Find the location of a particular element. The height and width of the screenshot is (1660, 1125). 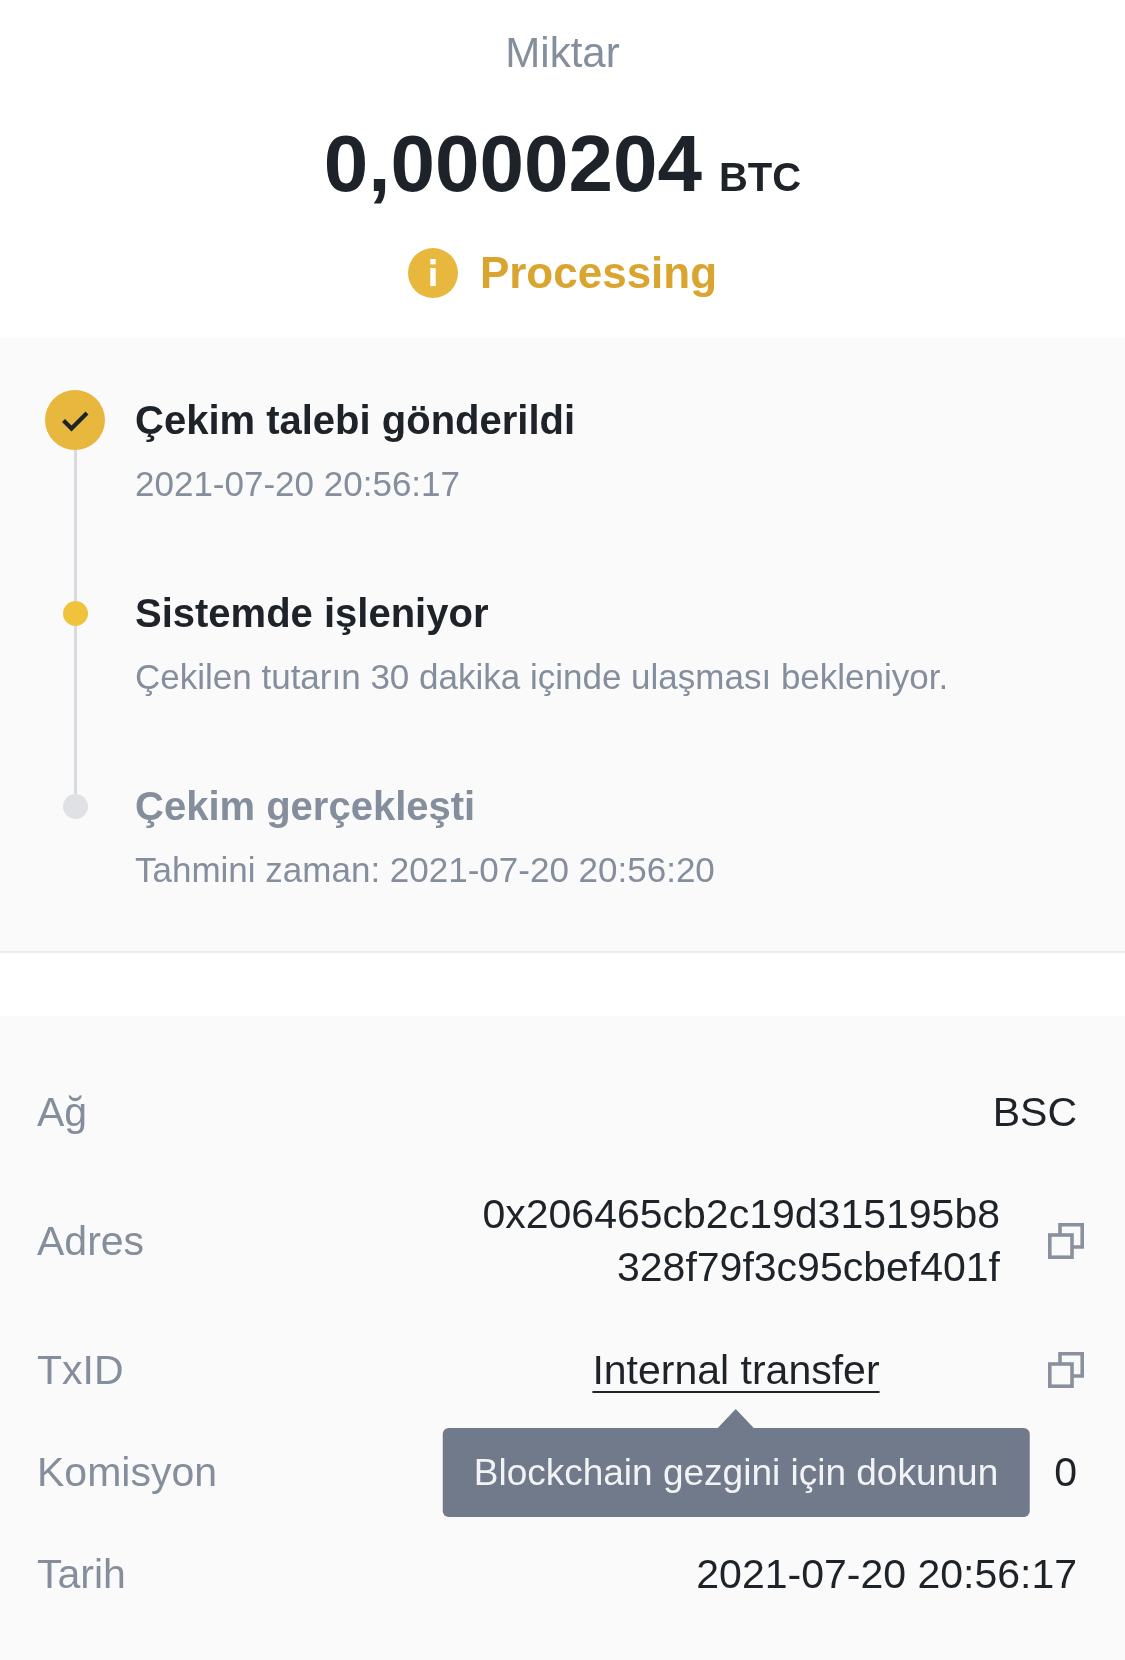

step-detail: Tahmini zaman: 2021-07-20 20:56:20 is located at coordinates (425, 870).